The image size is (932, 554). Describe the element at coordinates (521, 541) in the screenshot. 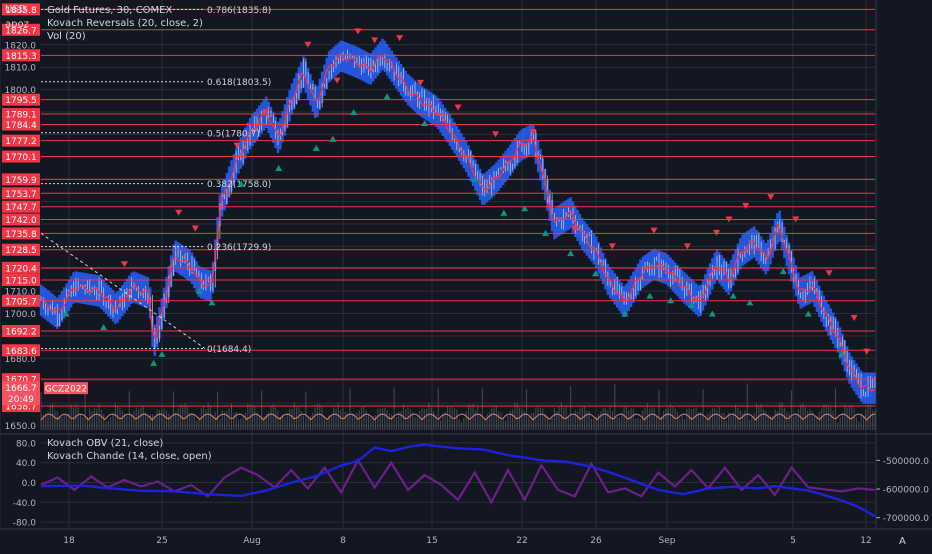

I see `x-tick-label: 22` at that location.